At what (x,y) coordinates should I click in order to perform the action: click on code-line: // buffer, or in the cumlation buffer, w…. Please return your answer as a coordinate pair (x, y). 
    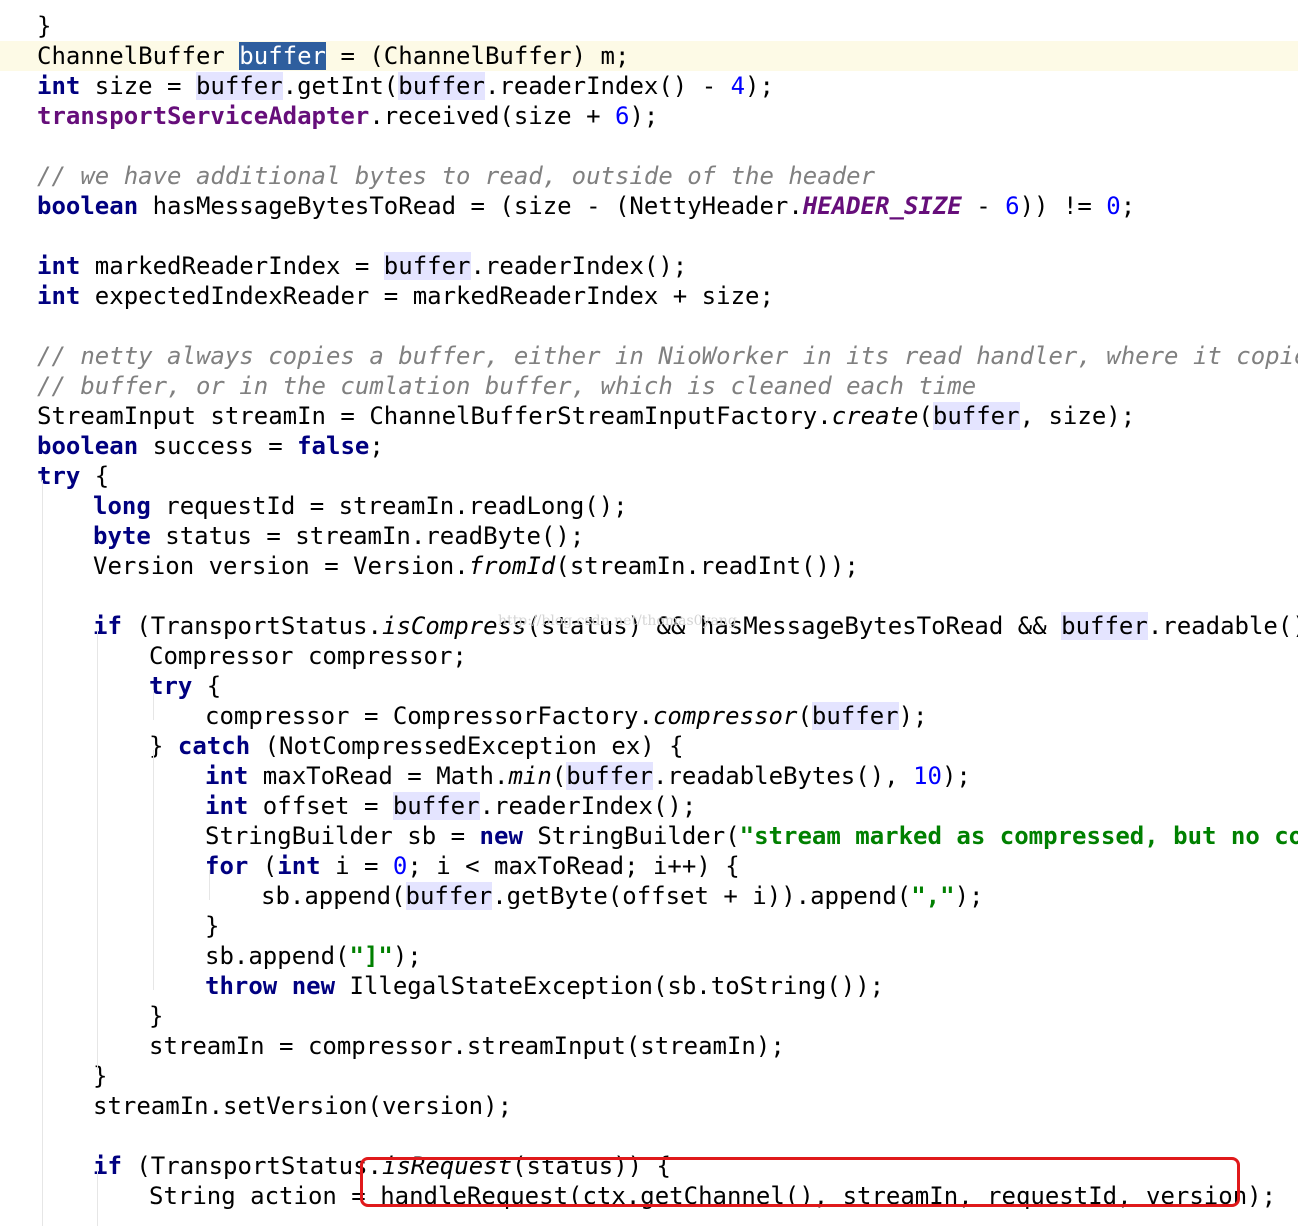
    Looking at the image, I should click on (649, 386).